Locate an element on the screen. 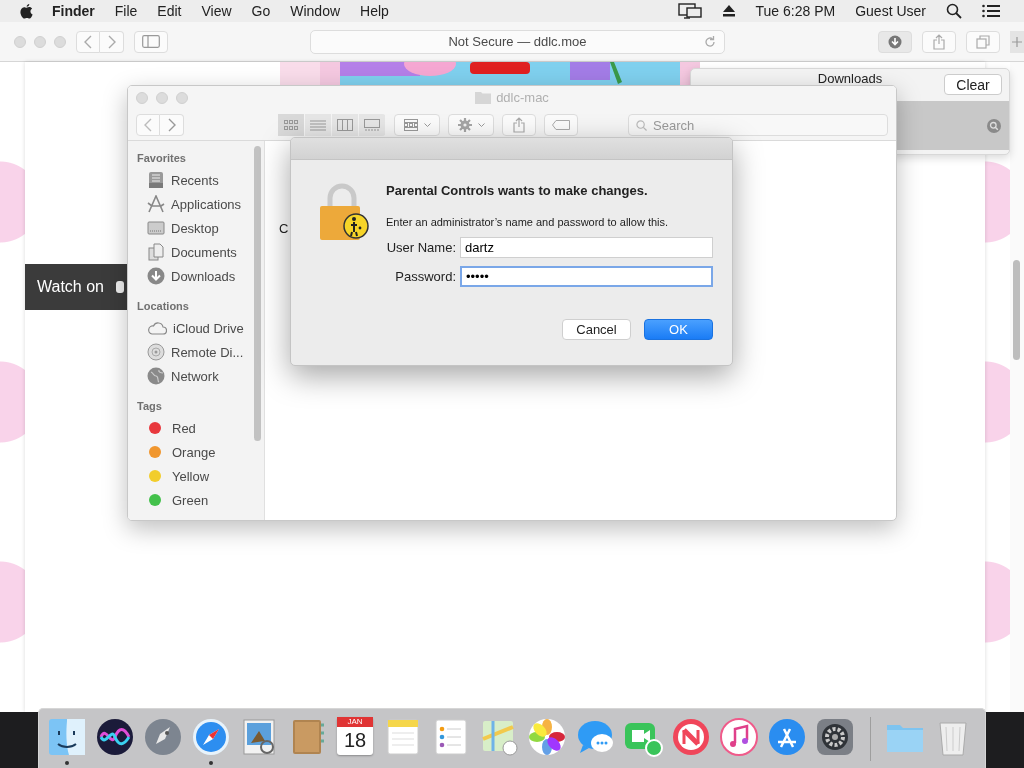 This screenshot has width=1024, height=768. magnifier-icon is located at coordinates (994, 125).